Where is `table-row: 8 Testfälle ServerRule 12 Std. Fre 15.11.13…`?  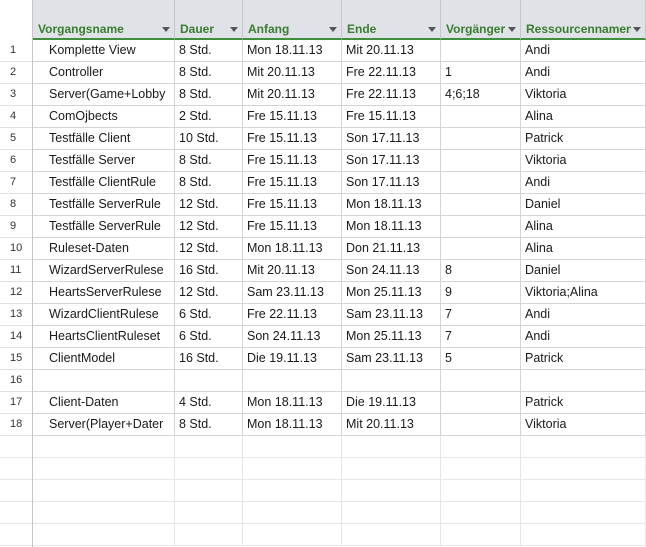
table-row: 8 Testfälle ServerRule 12 Std. Fre 15.11.13… is located at coordinates (323, 205).